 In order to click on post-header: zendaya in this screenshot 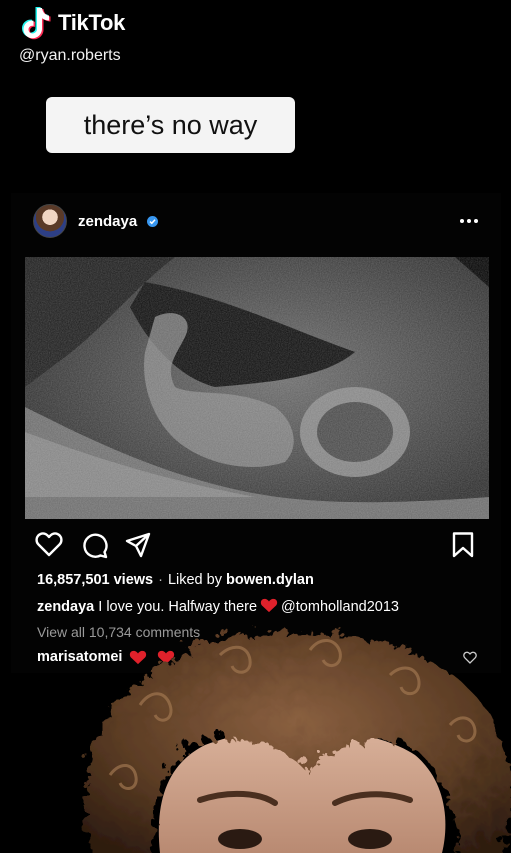, I will do `click(256, 222)`.